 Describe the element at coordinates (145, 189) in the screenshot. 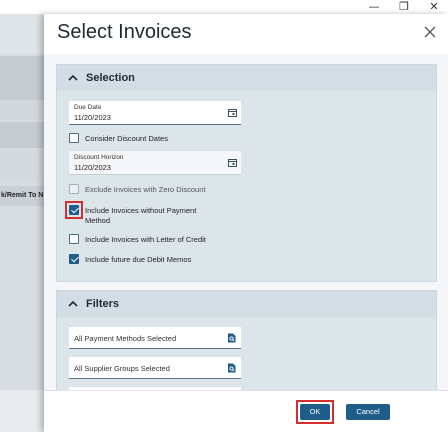

I see `exclude-zero-discount-label: Exclude Invoices with Zero Discount` at that location.